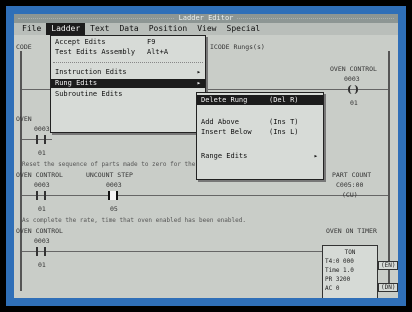 Image resolution: width=412 pixels, height=312 pixels. I want to click on partial-header: CODE, so click(24, 47).